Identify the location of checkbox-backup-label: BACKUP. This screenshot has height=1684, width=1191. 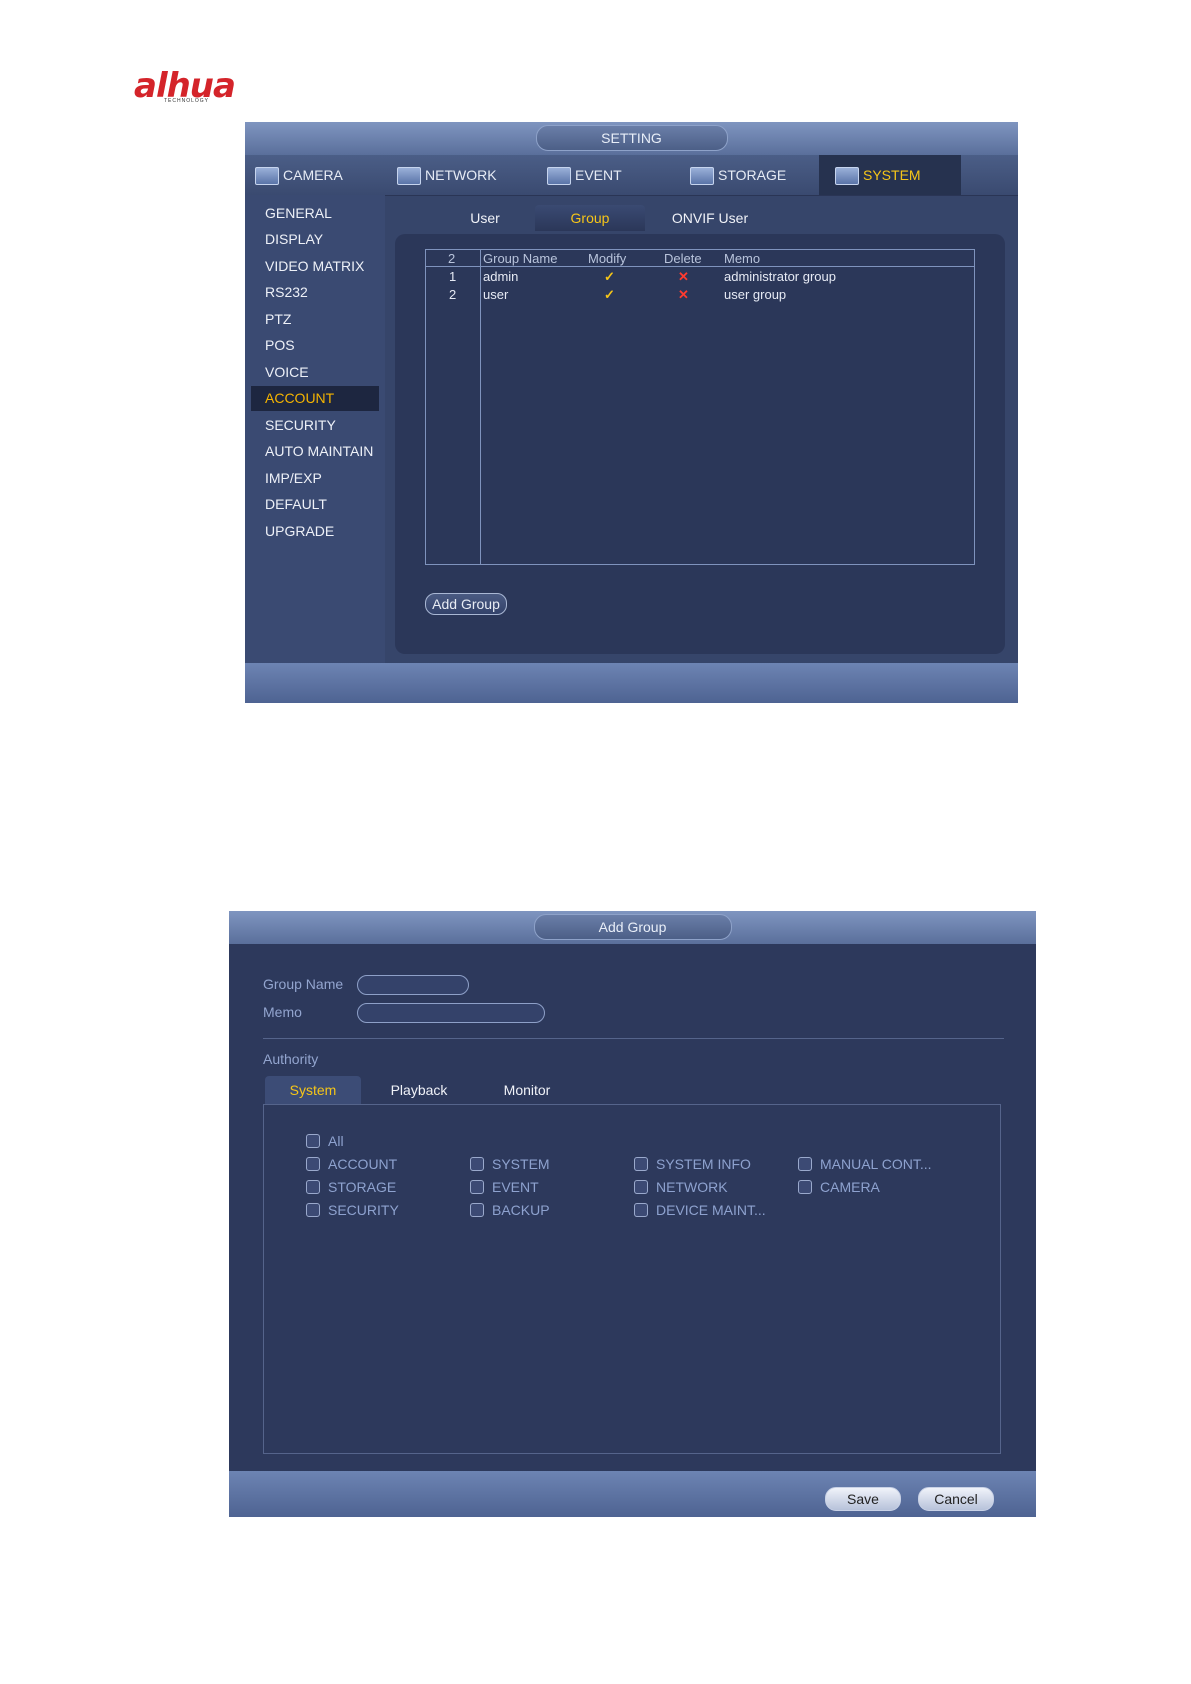
(521, 1210).